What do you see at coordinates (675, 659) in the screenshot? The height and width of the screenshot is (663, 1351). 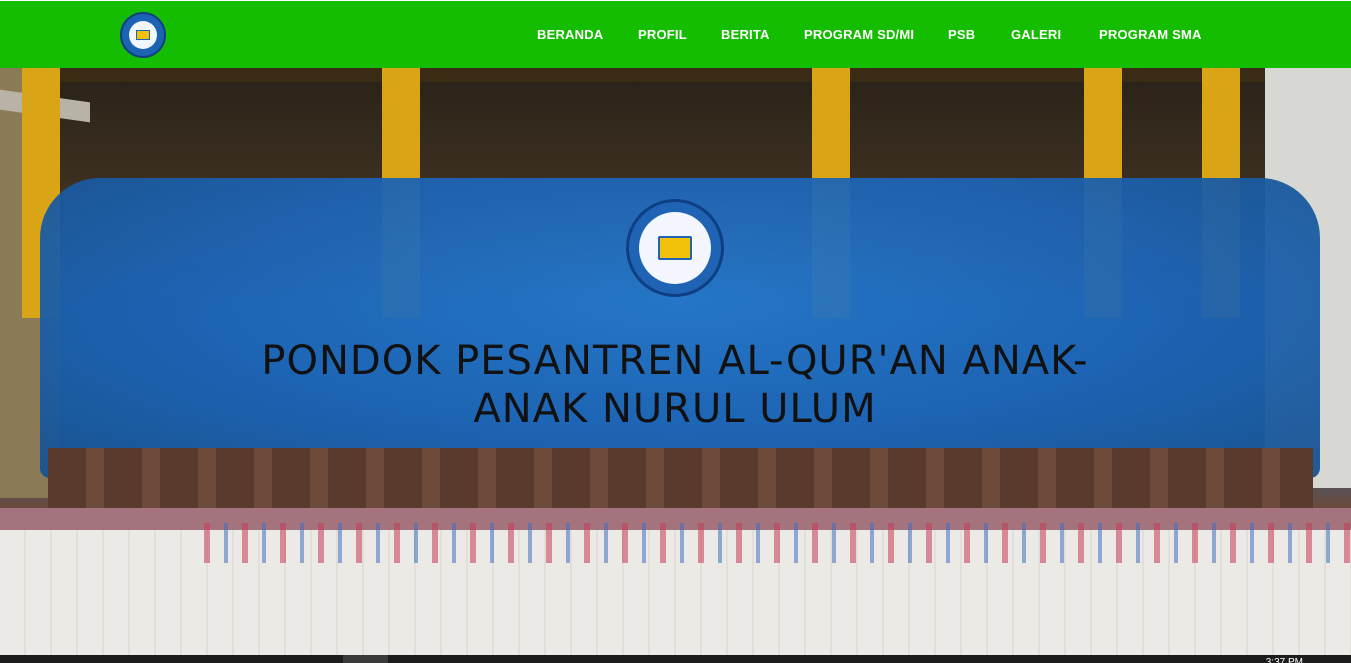 I see `os-taskbar` at bounding box center [675, 659].